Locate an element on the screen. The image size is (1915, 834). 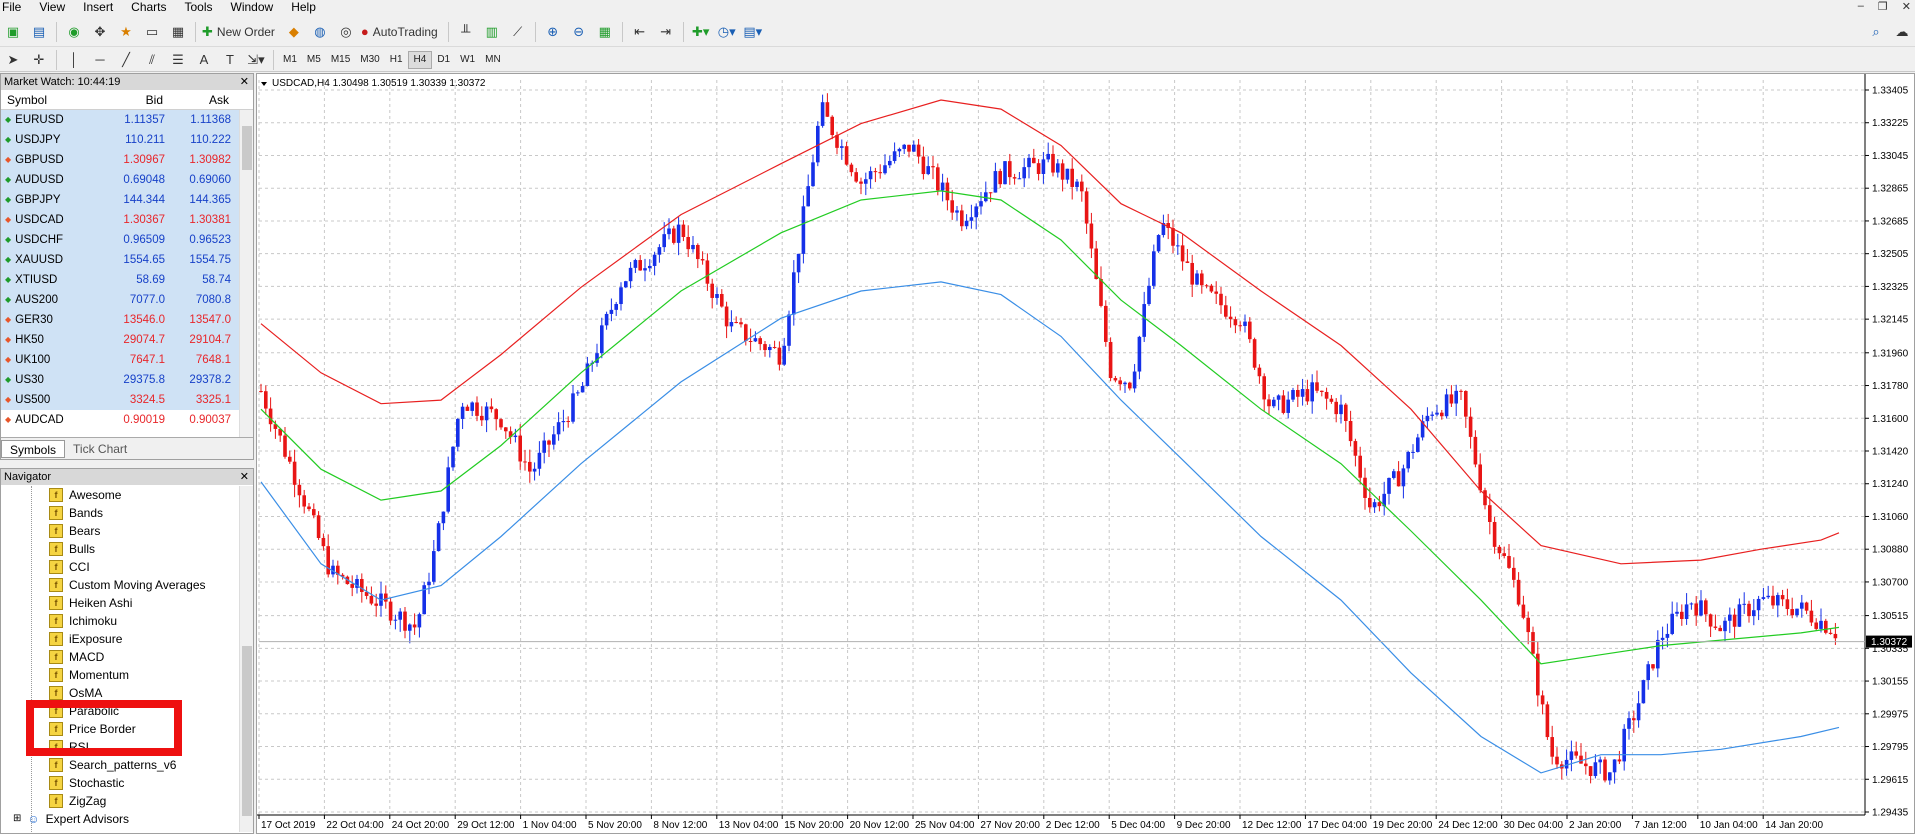
timeframe-m30: M30 is located at coordinates (369, 60).